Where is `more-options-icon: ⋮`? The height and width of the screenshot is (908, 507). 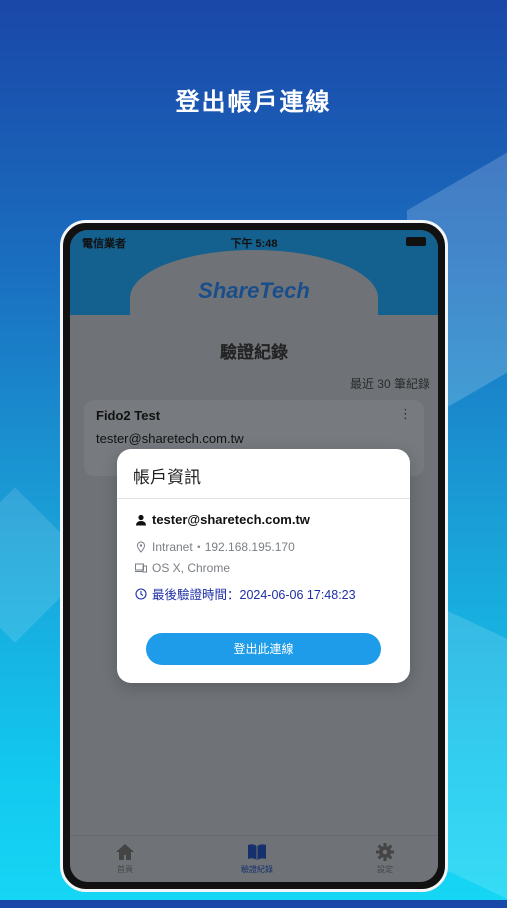
more-options-icon: ⋮ is located at coordinates (405, 414).